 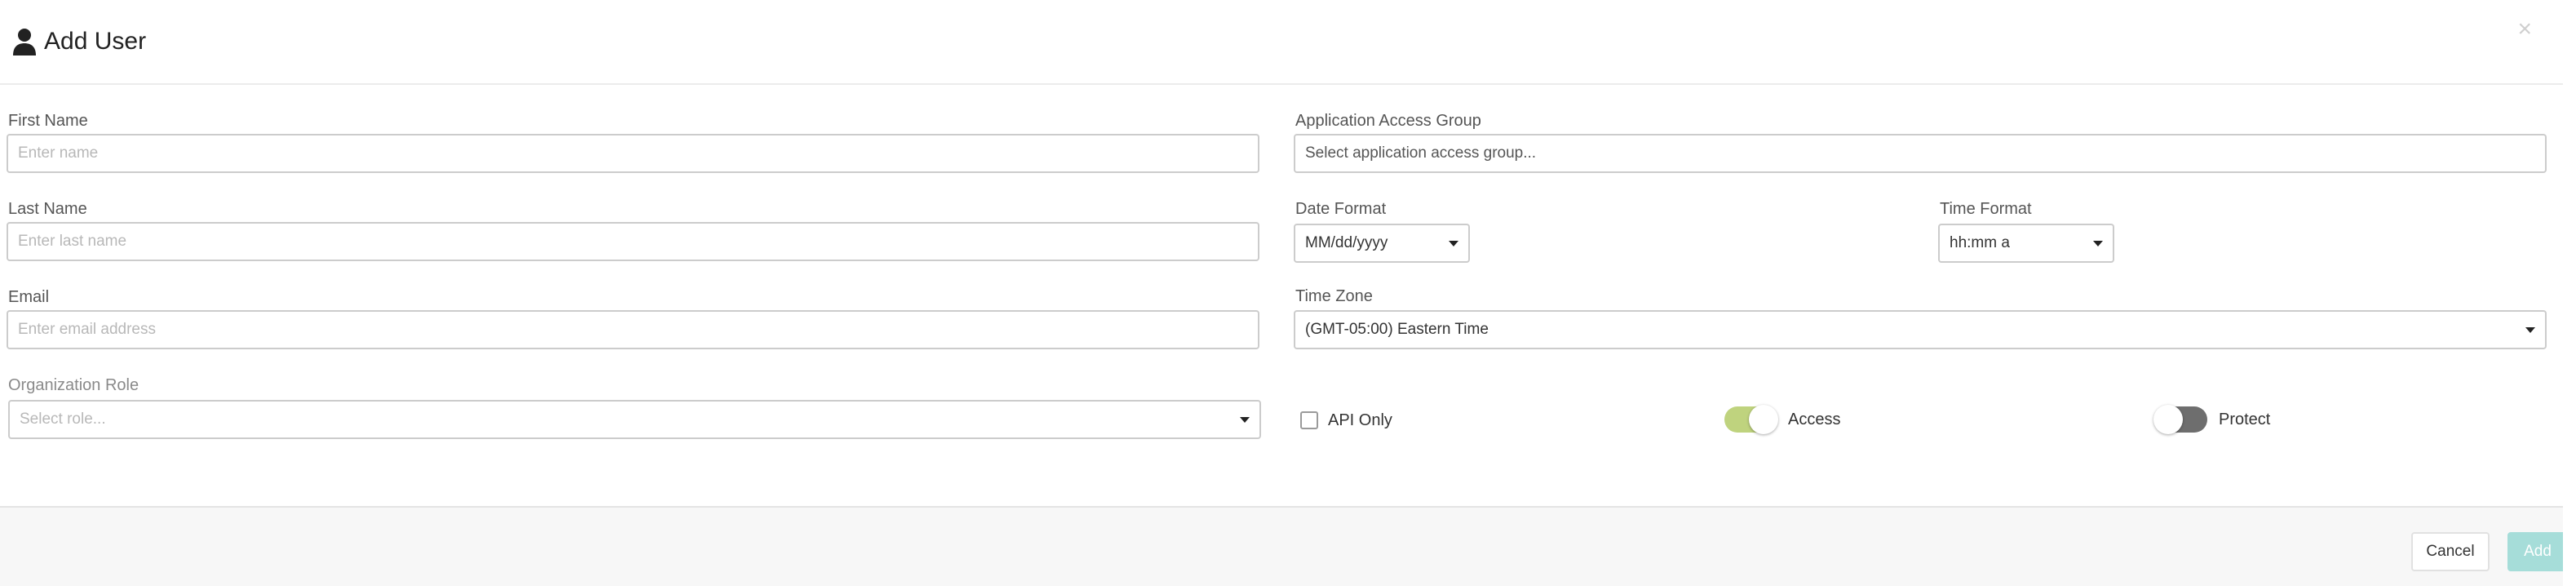 What do you see at coordinates (1341, 209) in the screenshot?
I see `date-format-label: Date Format` at bounding box center [1341, 209].